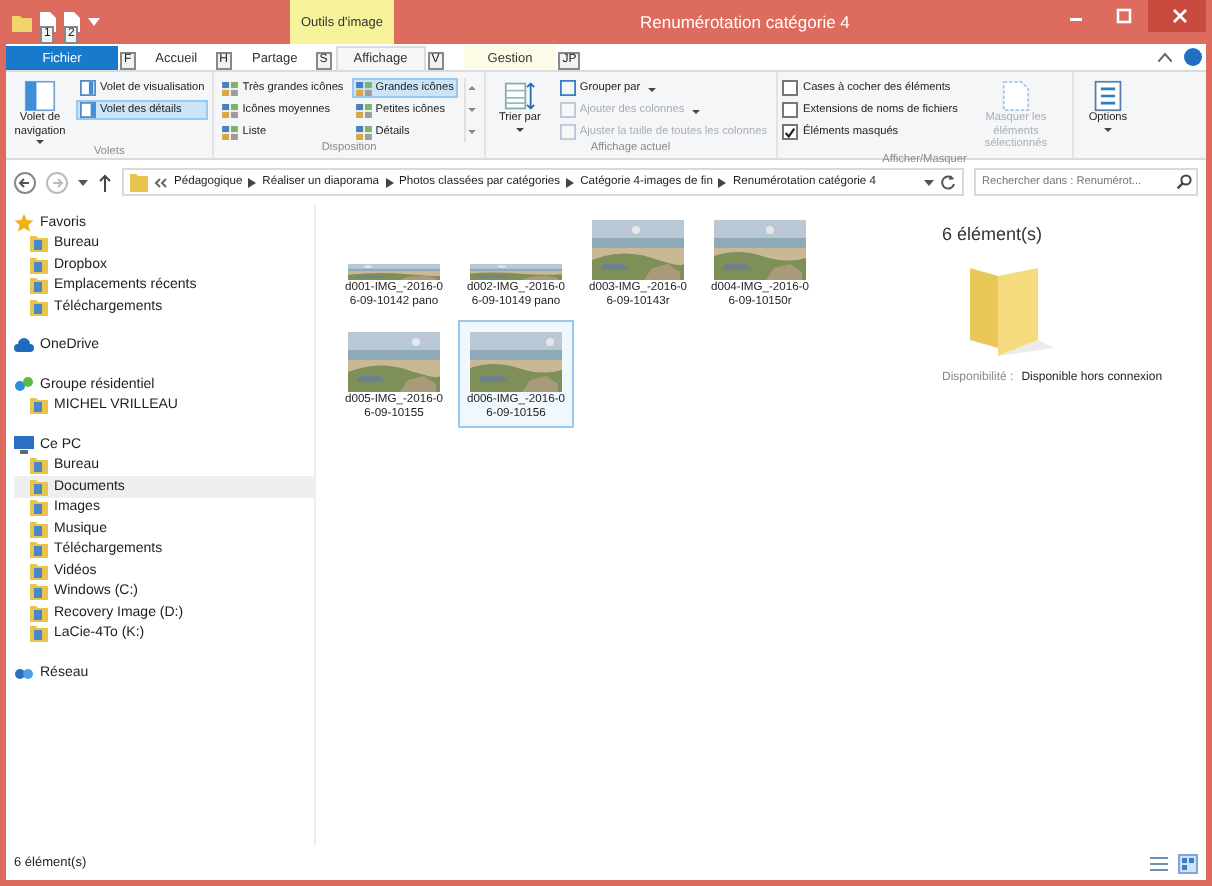 The image size is (1212, 886). Describe the element at coordinates (745, 22) in the screenshot. I see `window-title: Renumérotation catégorie 4` at that location.